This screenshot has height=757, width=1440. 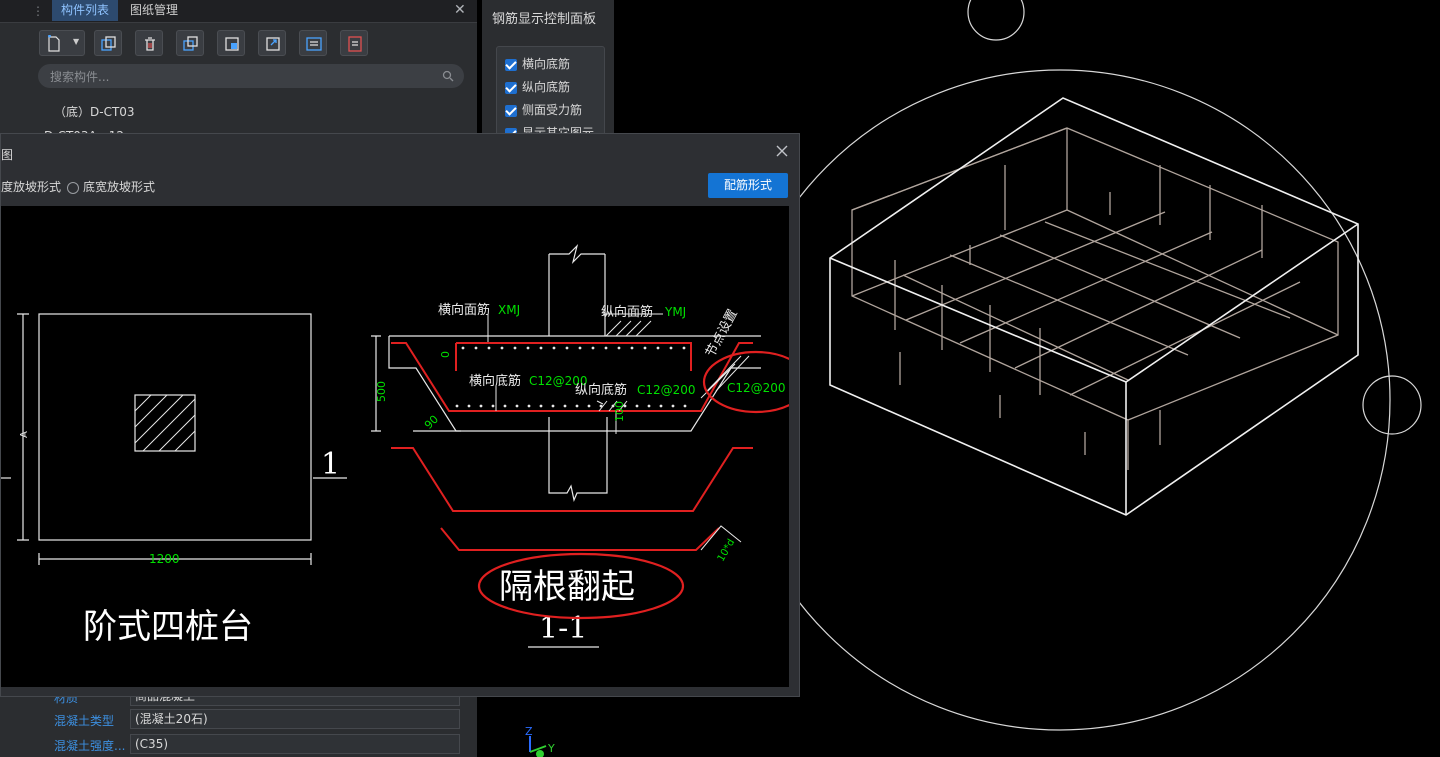 What do you see at coordinates (85, 10) in the screenshot?
I see `tab-component-list: 构件列表` at bounding box center [85, 10].